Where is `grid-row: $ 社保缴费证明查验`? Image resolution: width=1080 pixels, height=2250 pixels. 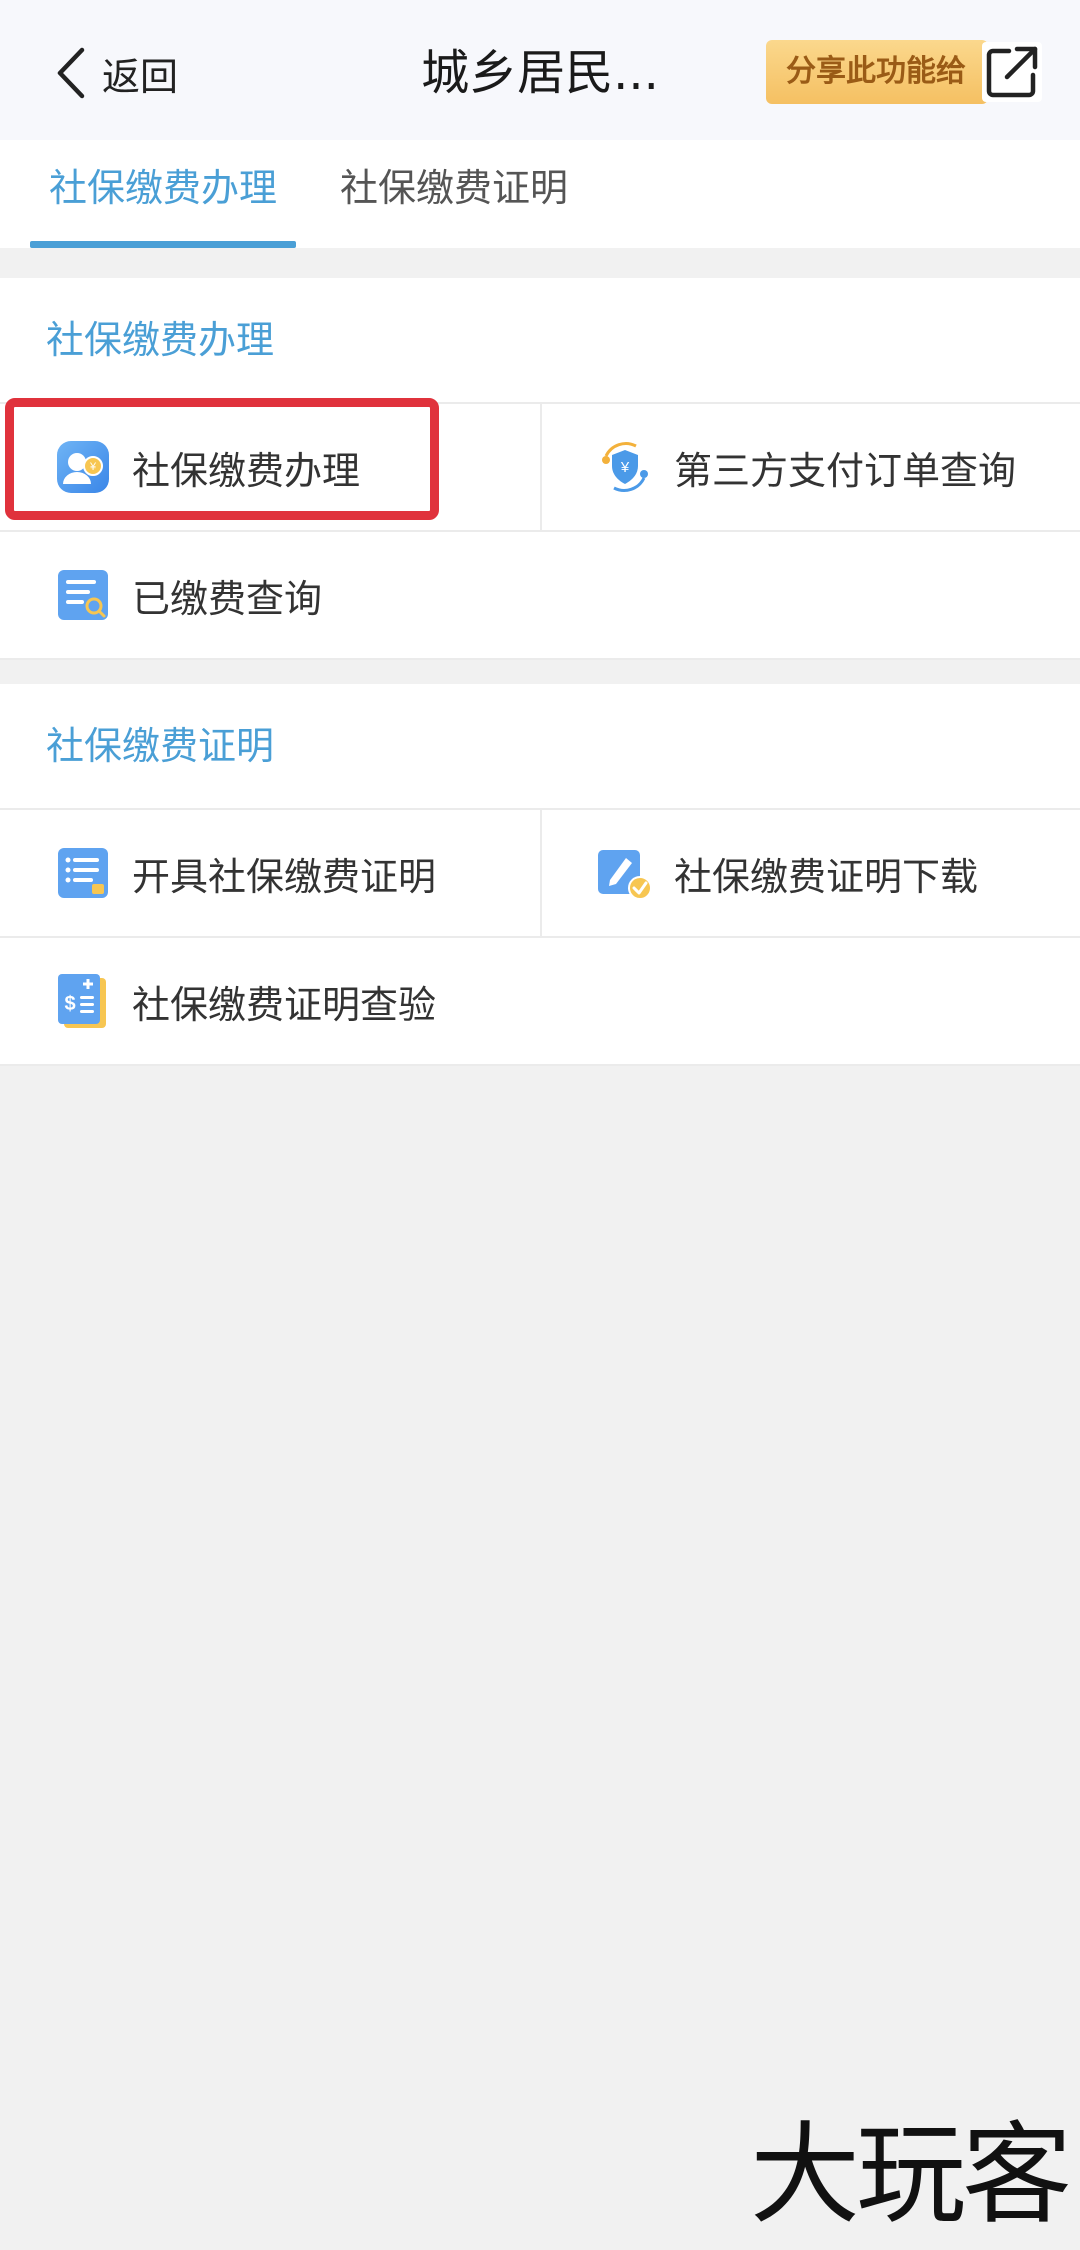
grid-row: $ 社保缴费证明查验 is located at coordinates (540, 1002).